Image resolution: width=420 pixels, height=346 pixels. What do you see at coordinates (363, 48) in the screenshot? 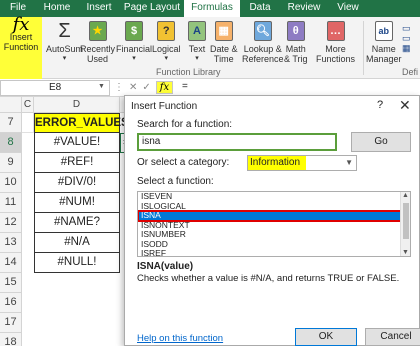
I see `ribbon-separator` at bounding box center [363, 48].